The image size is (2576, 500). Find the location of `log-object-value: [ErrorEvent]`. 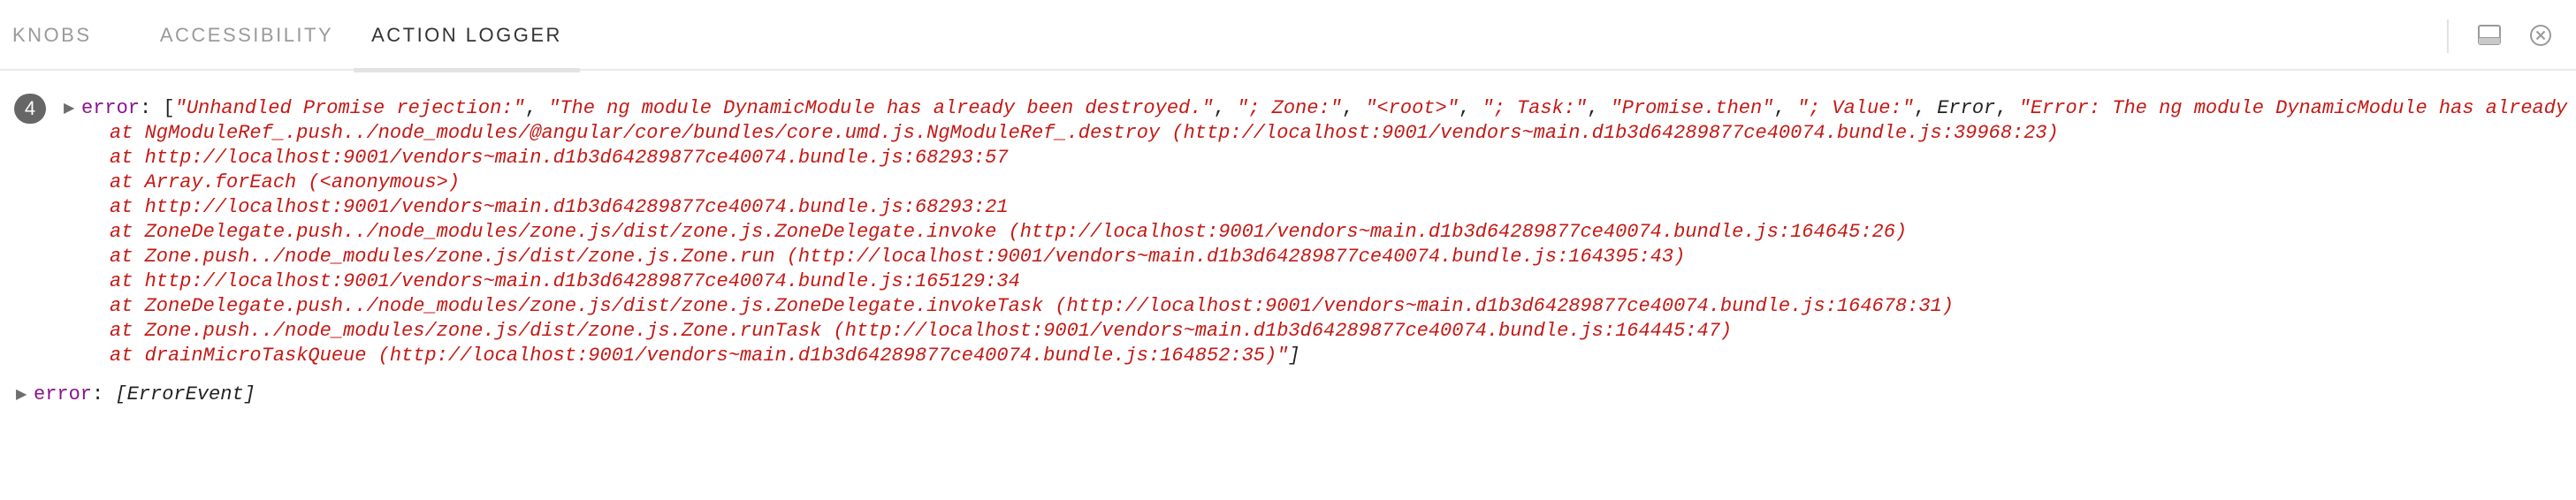

log-object-value: [ErrorEvent] is located at coordinates (185, 394).